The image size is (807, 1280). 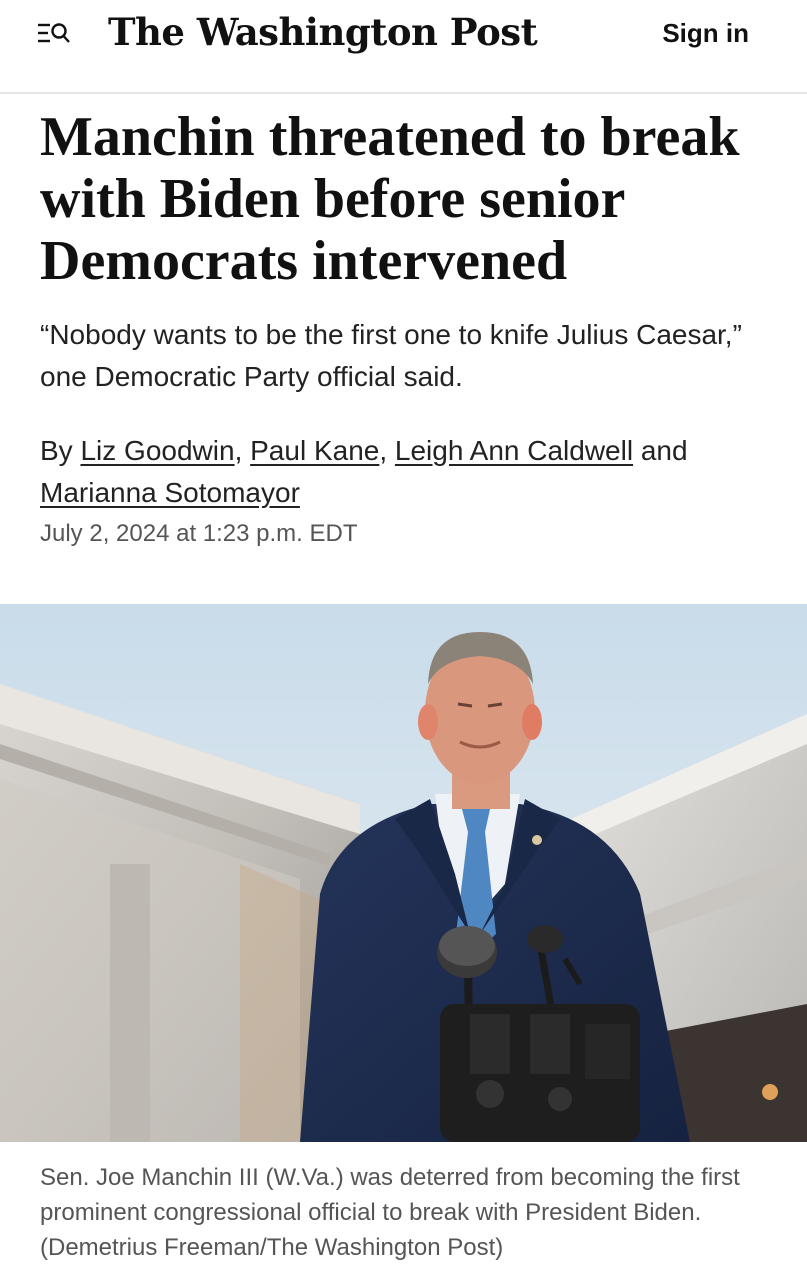 I want to click on menu-search-icon, so click(x=54, y=34).